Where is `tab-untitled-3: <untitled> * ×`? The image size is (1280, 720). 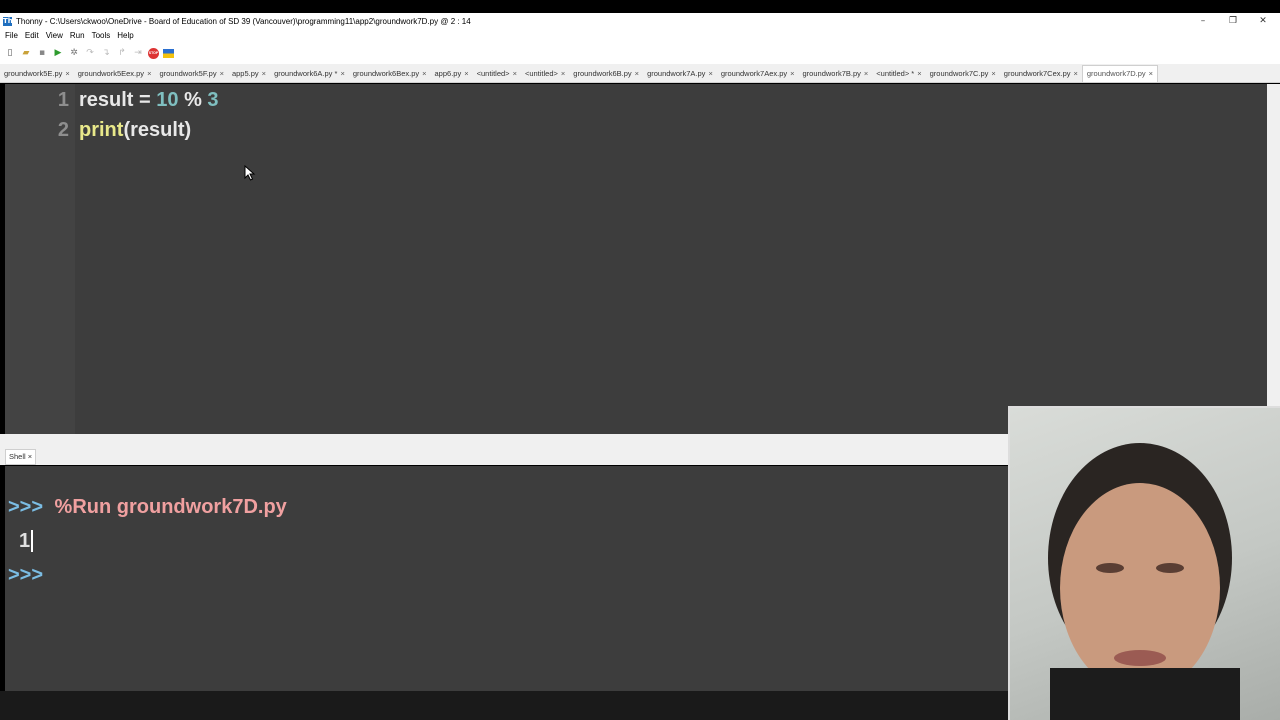
tab-untitled-3: <untitled> * × is located at coordinates (898, 74).